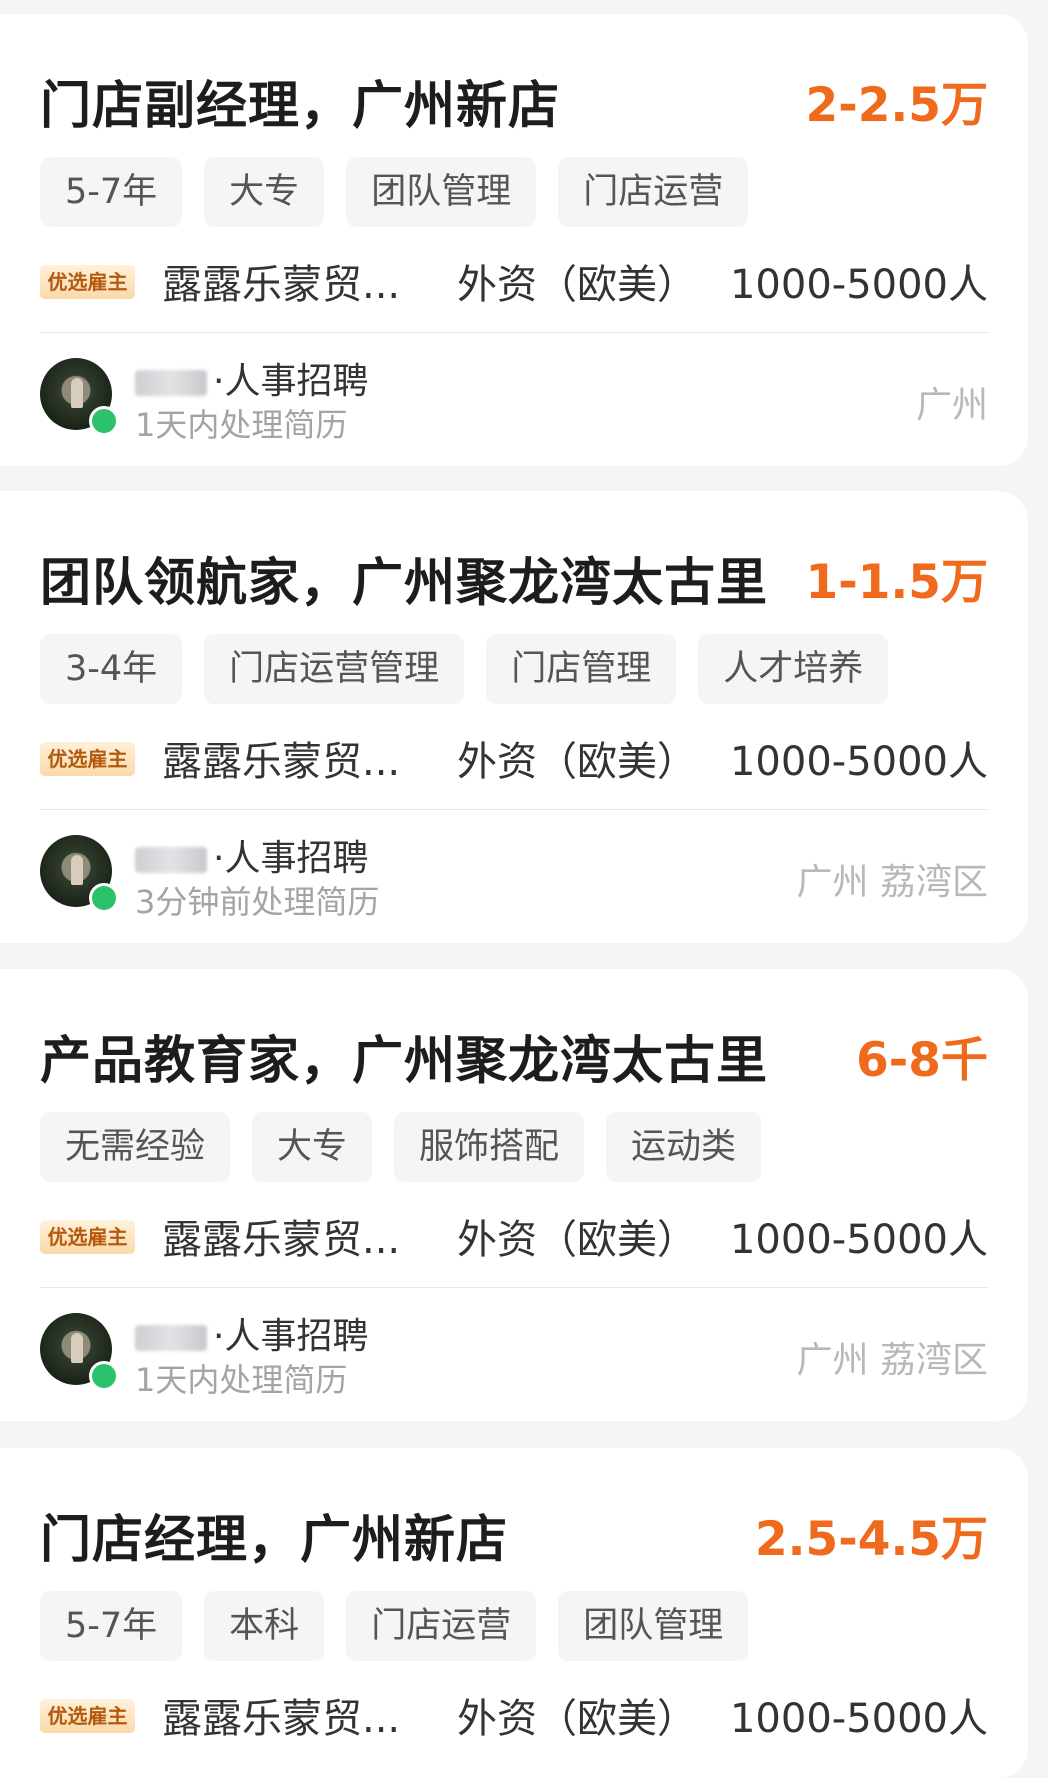  I want to click on job-tags: 无需经验 大专 服饰搭配 运动类, so click(401, 1147).